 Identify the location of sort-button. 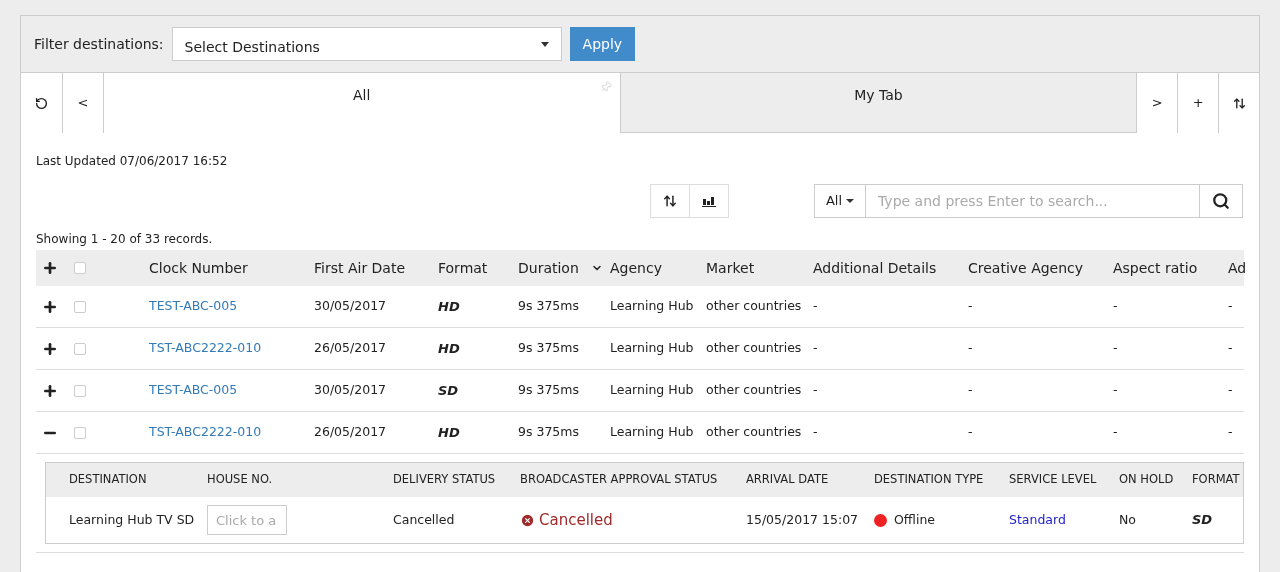
(670, 201).